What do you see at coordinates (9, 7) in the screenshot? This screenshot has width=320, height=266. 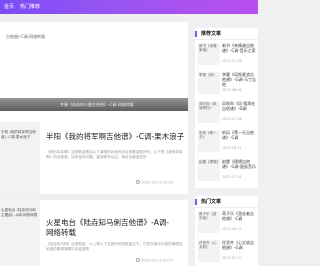 I see `nav-home-link: 首页` at bounding box center [9, 7].